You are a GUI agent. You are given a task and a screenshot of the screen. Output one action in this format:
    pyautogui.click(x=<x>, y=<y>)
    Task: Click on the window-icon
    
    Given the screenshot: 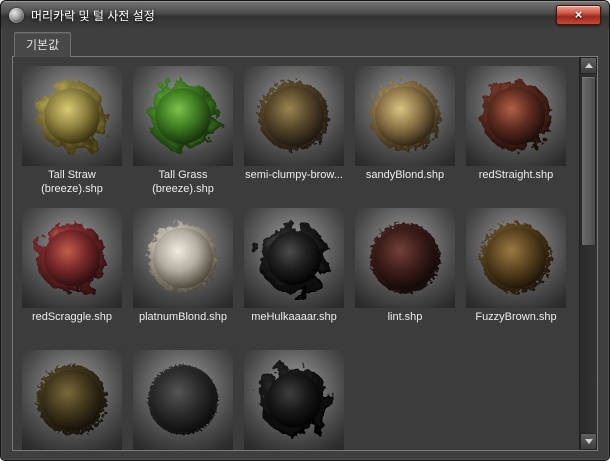 What is the action you would take?
    pyautogui.click(x=16, y=15)
    